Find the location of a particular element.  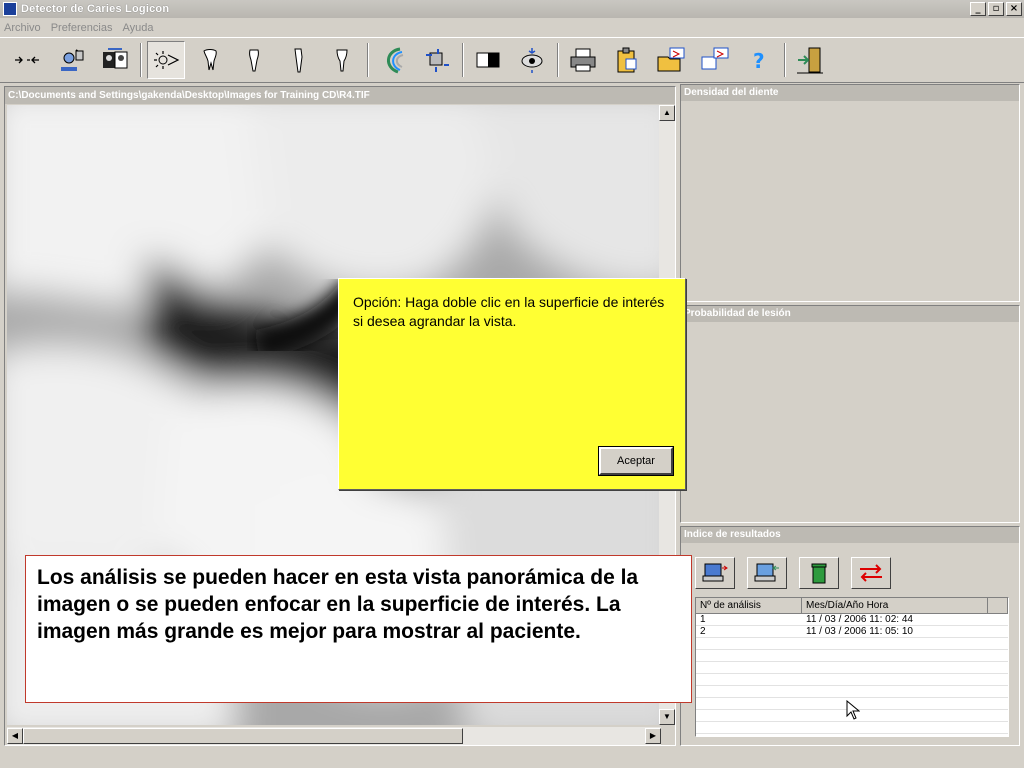

row-datetime: 11 / 03 / 2006 11: 02: 44 is located at coordinates (859, 619).